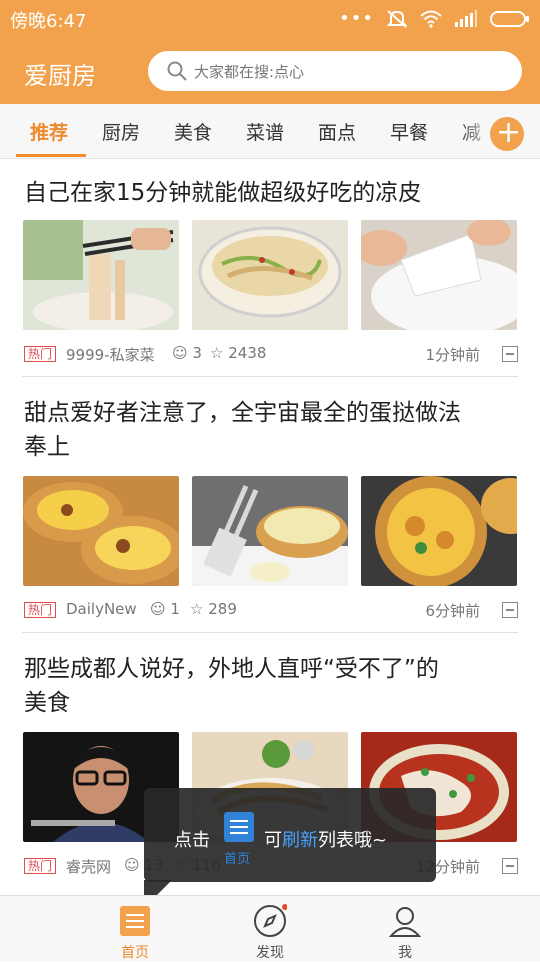 The image size is (540, 962). I want to click on article-title-line: 自己在家15分钟就能做超级好吃的凉皮, so click(223, 193).